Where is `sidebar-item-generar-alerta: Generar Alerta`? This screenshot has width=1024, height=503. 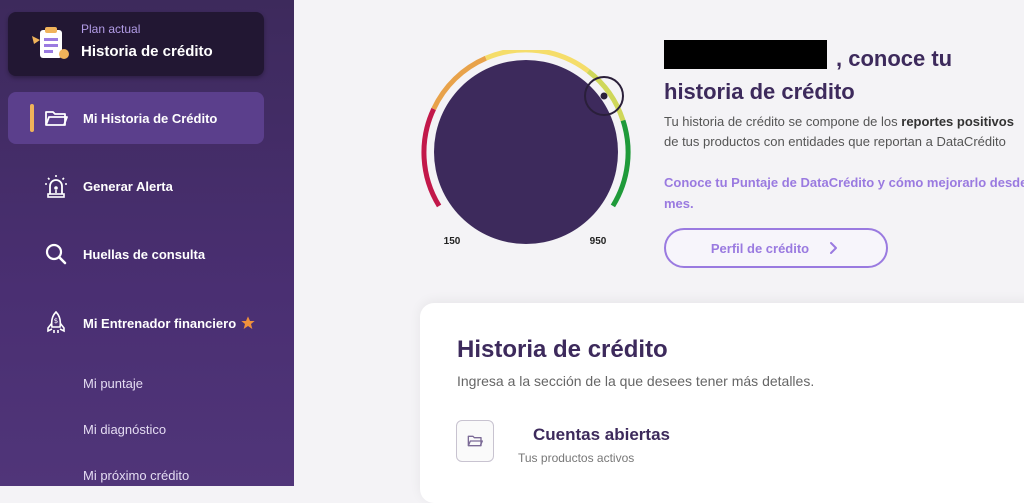 sidebar-item-generar-alerta: Generar Alerta is located at coordinates (136, 186).